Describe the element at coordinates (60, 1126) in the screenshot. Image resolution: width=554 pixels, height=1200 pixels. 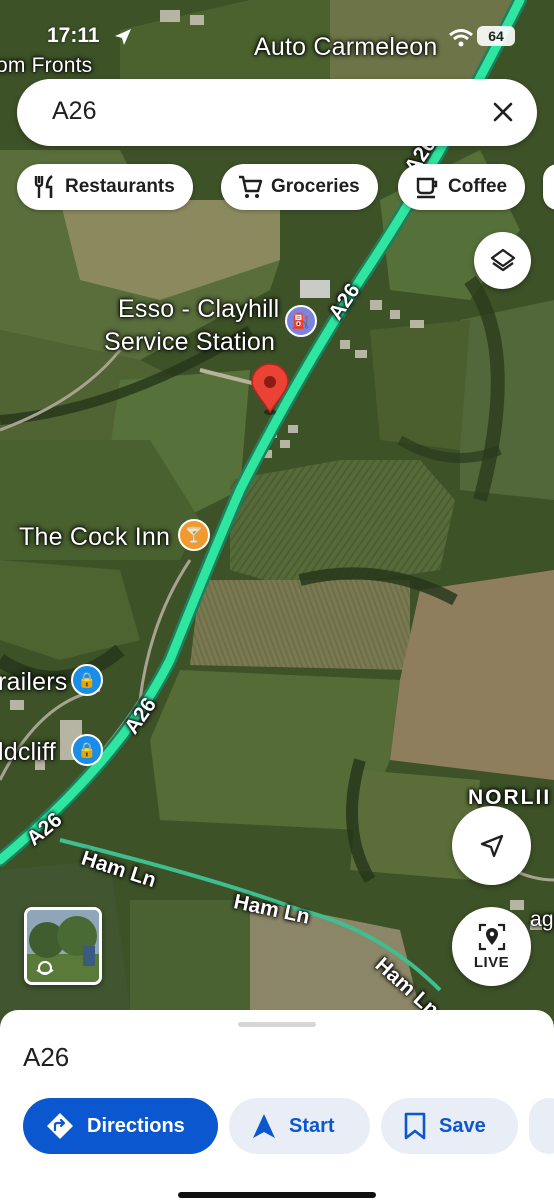
I see `directions-icon` at that location.